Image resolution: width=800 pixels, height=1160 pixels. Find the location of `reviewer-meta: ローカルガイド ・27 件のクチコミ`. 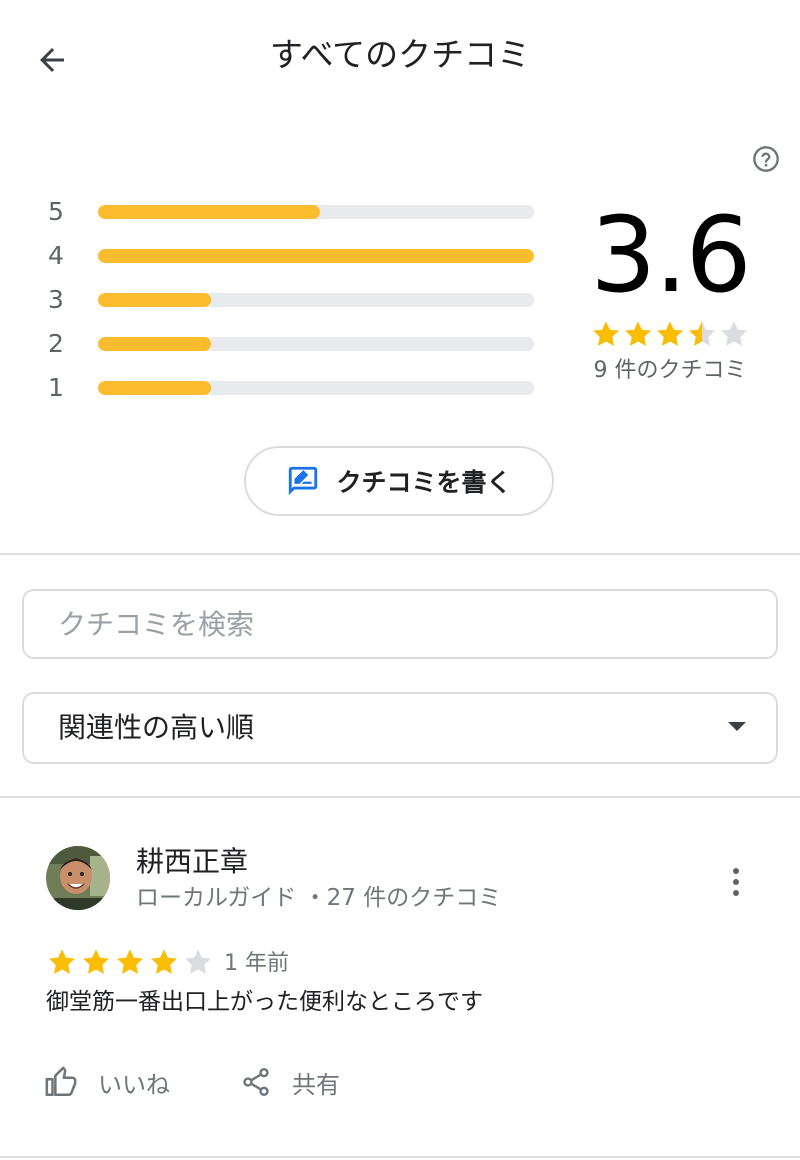

reviewer-meta: ローカルガイド ・27 件のクチコミ is located at coordinates (319, 898).